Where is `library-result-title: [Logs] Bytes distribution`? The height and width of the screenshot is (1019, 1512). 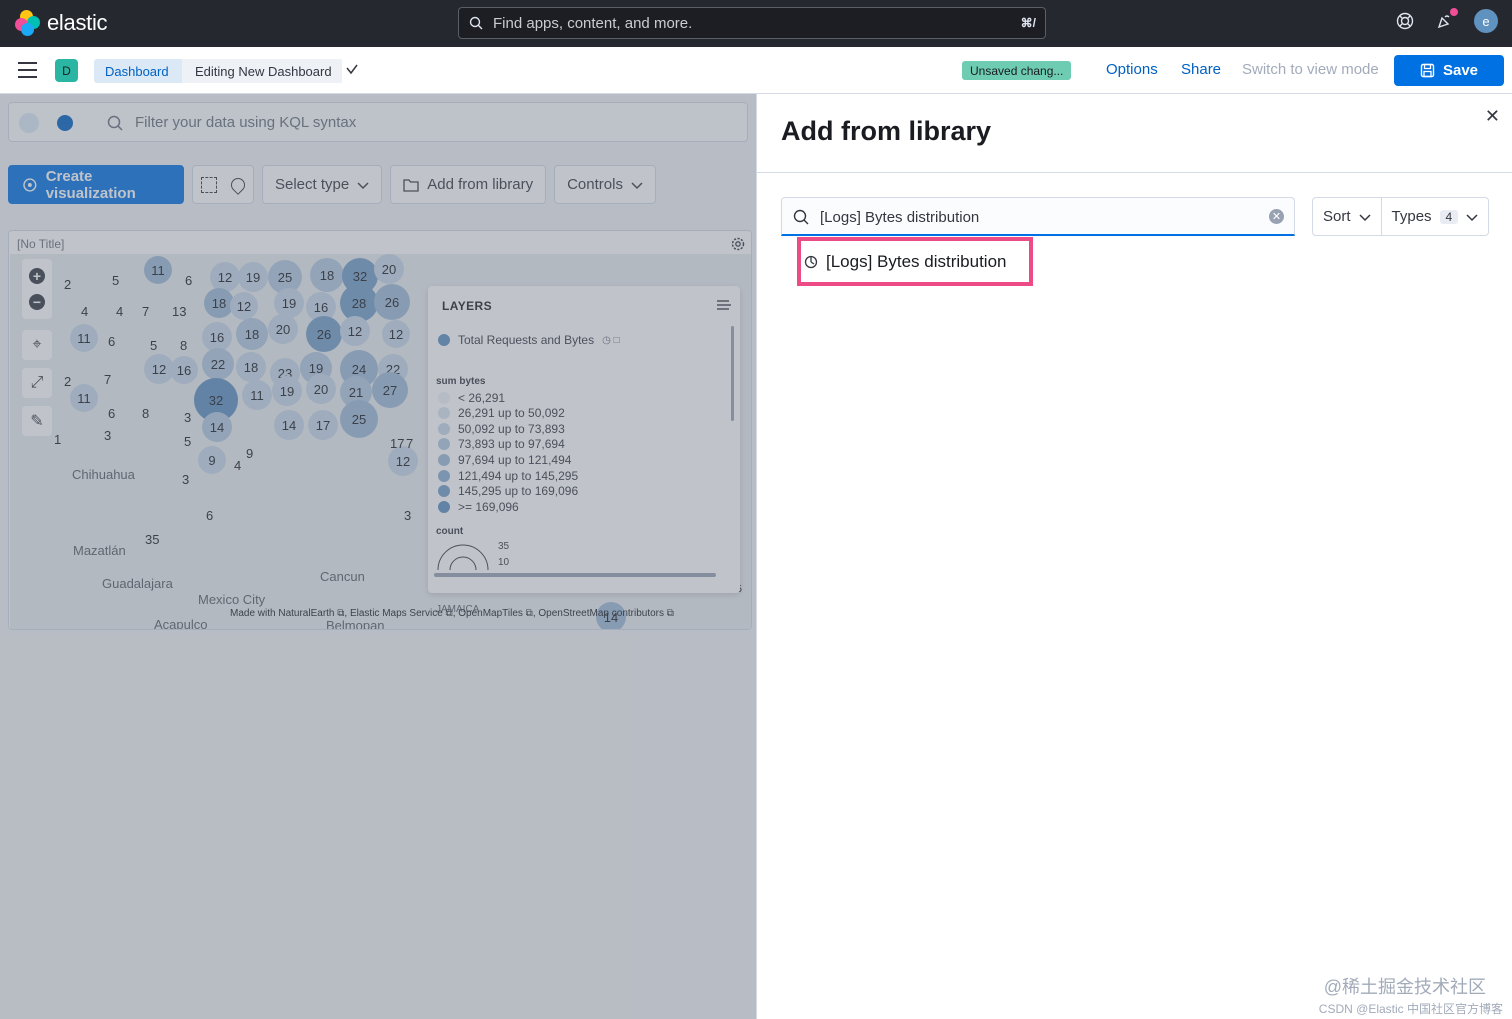
library-result-title: [Logs] Bytes distribution is located at coordinates (916, 261).